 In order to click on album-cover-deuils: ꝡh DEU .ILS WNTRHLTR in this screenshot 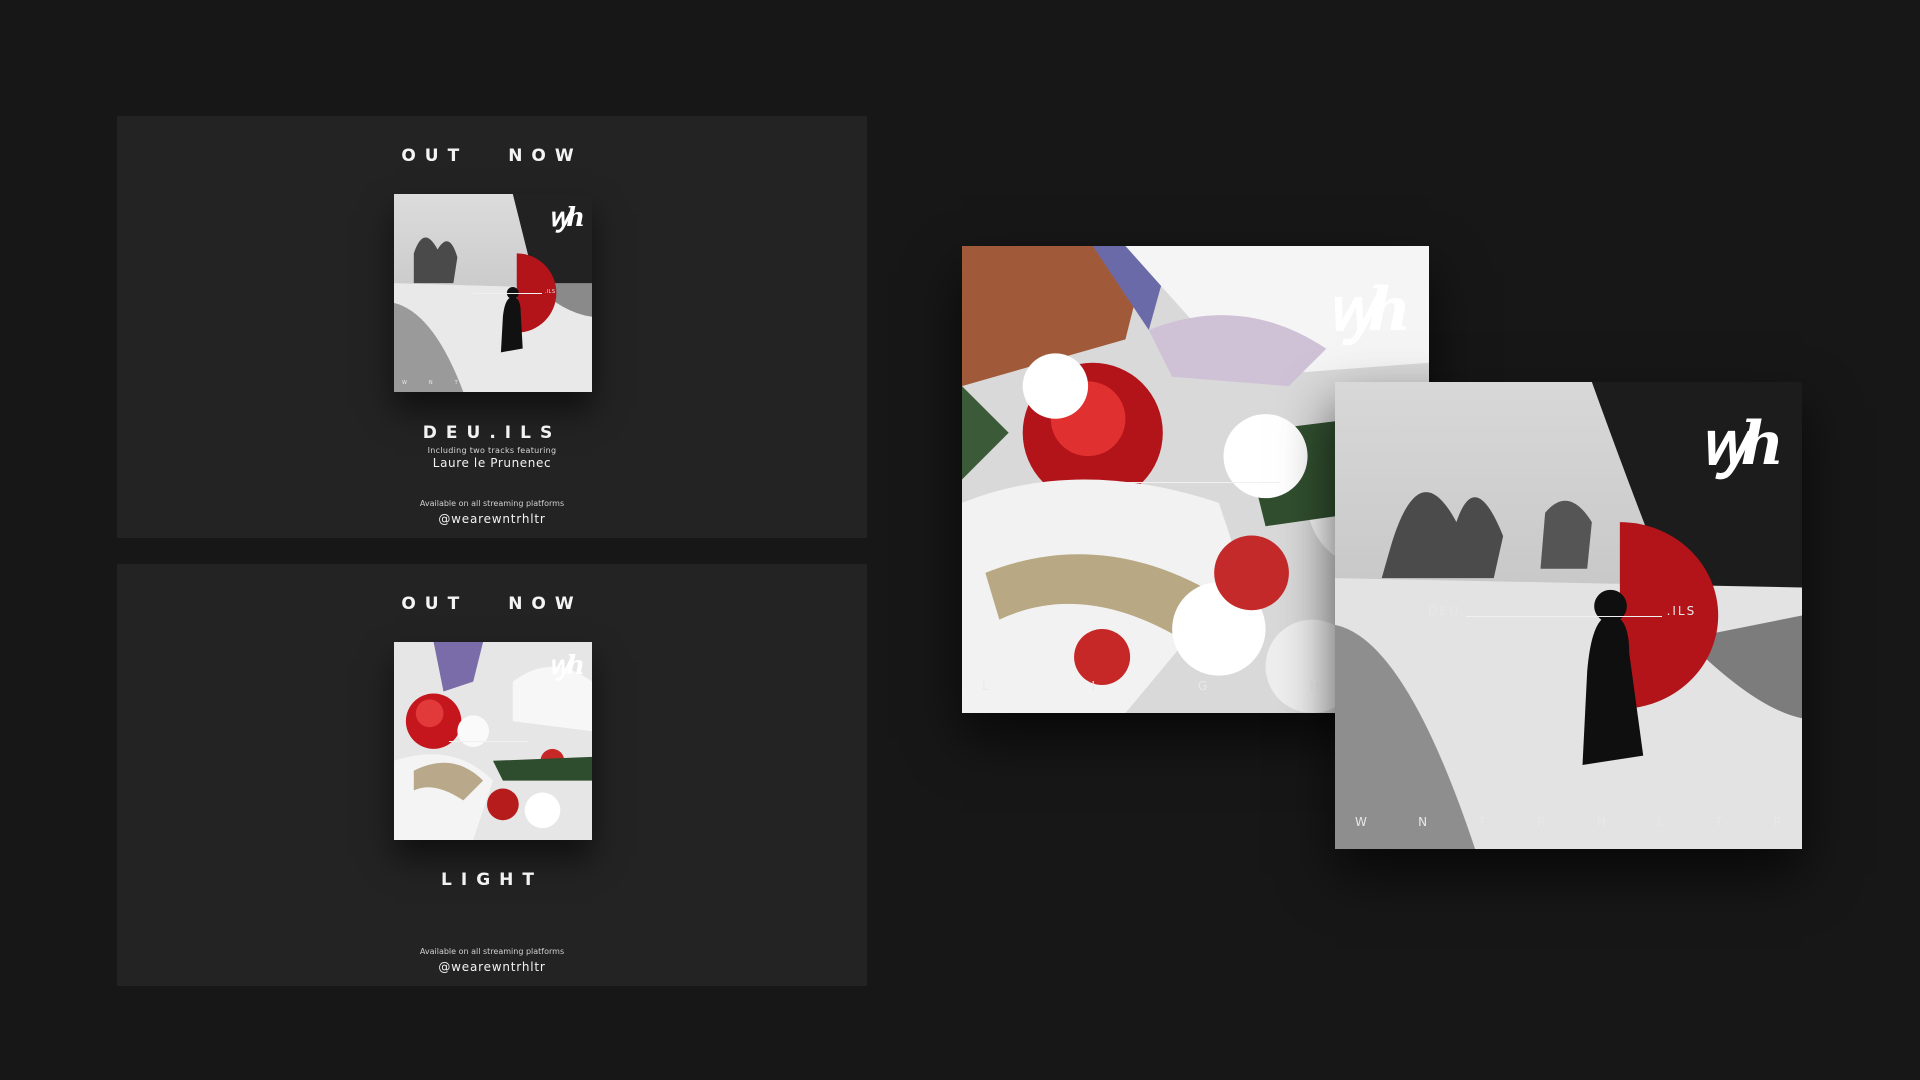, I will do `click(1568, 615)`.